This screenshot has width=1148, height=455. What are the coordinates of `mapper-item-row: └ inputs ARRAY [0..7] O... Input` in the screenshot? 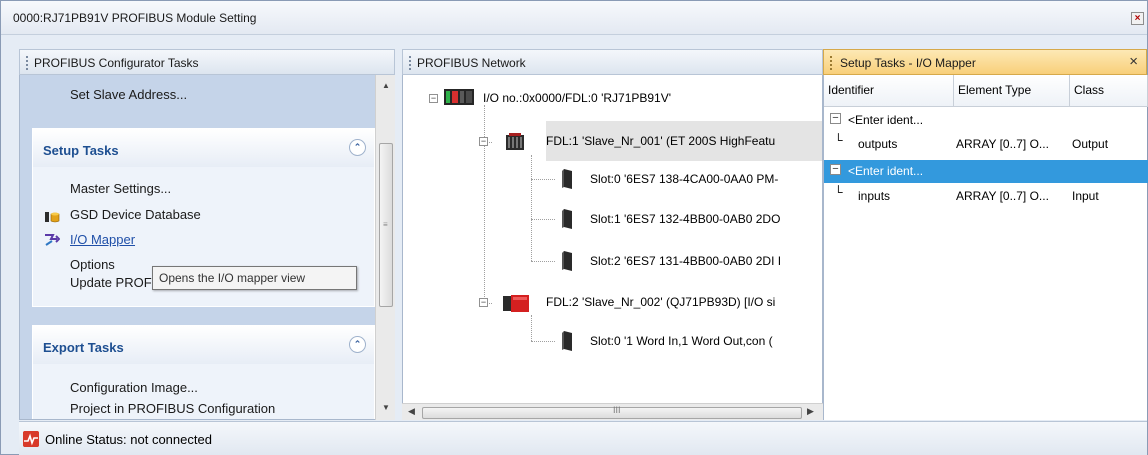 It's located at (986, 196).